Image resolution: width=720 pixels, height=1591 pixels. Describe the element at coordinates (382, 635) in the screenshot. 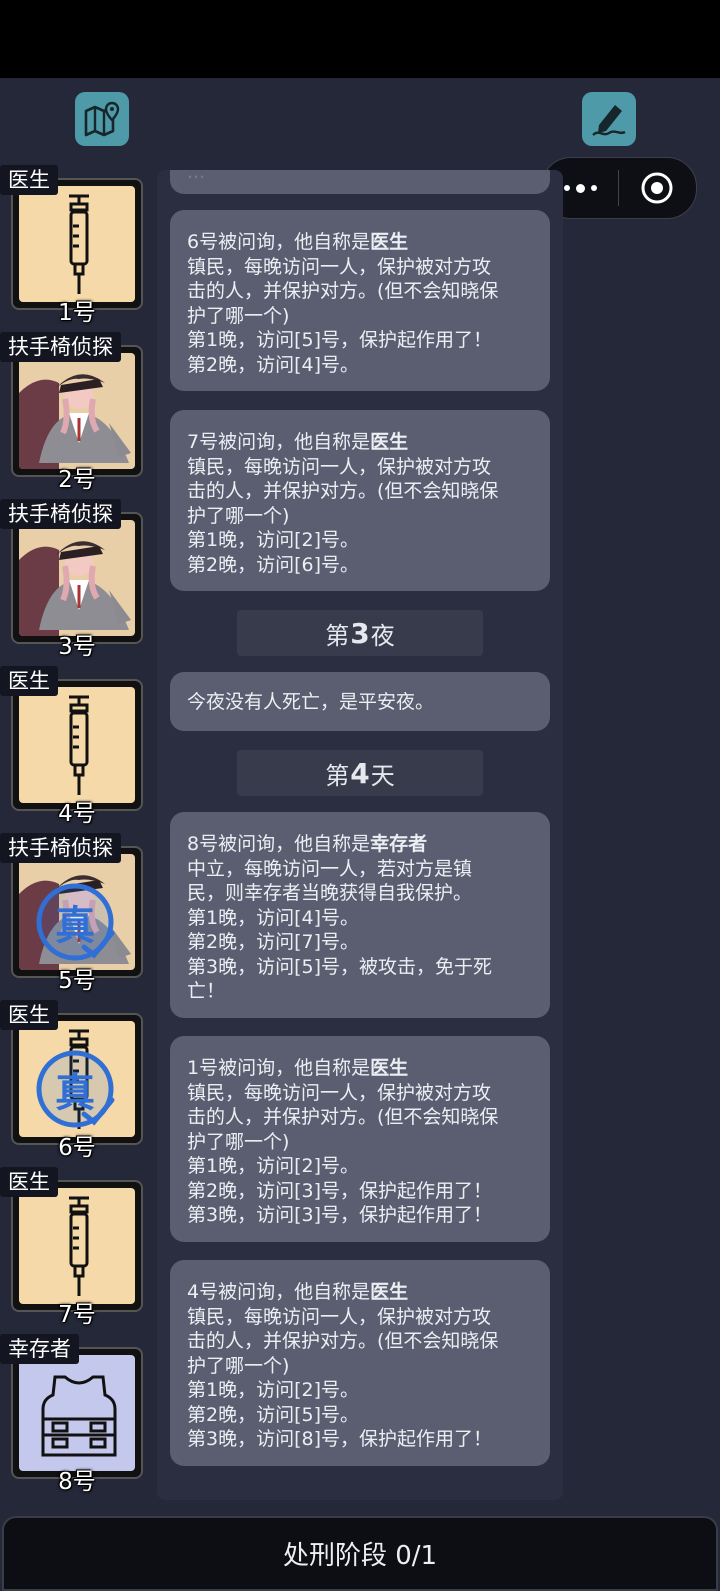

I see `phase-suffix: 夜` at that location.